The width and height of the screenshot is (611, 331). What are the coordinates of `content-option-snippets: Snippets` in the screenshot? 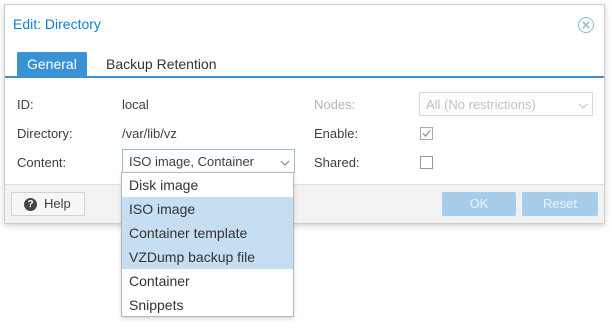 It's located at (207, 305).